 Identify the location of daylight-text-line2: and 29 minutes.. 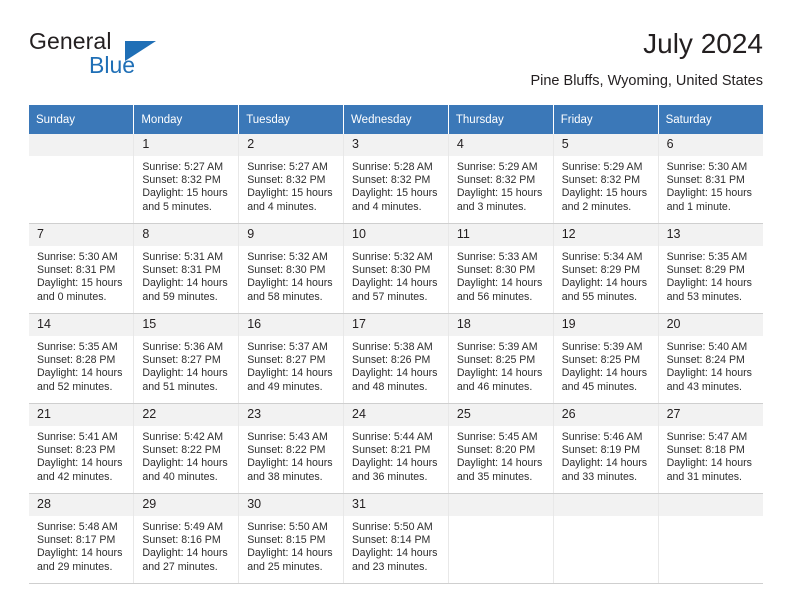
(75, 566).